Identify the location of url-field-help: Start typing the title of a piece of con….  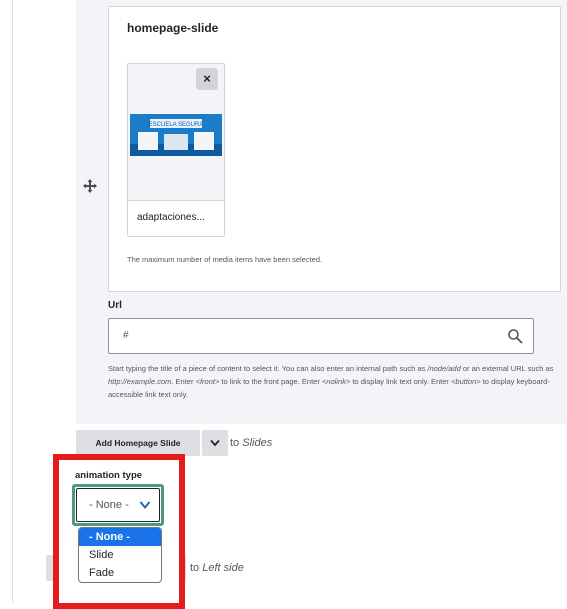
(331, 381).